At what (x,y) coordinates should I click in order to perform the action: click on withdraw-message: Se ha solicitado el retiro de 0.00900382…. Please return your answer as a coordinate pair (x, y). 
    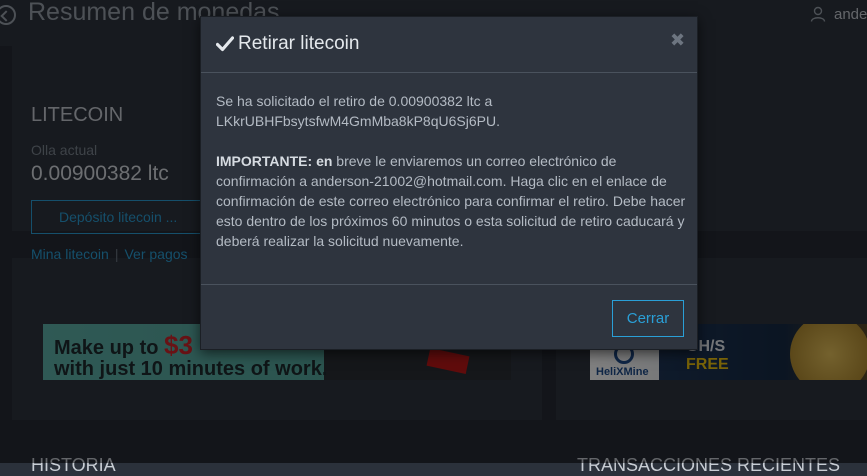
    Looking at the image, I should click on (358, 111).